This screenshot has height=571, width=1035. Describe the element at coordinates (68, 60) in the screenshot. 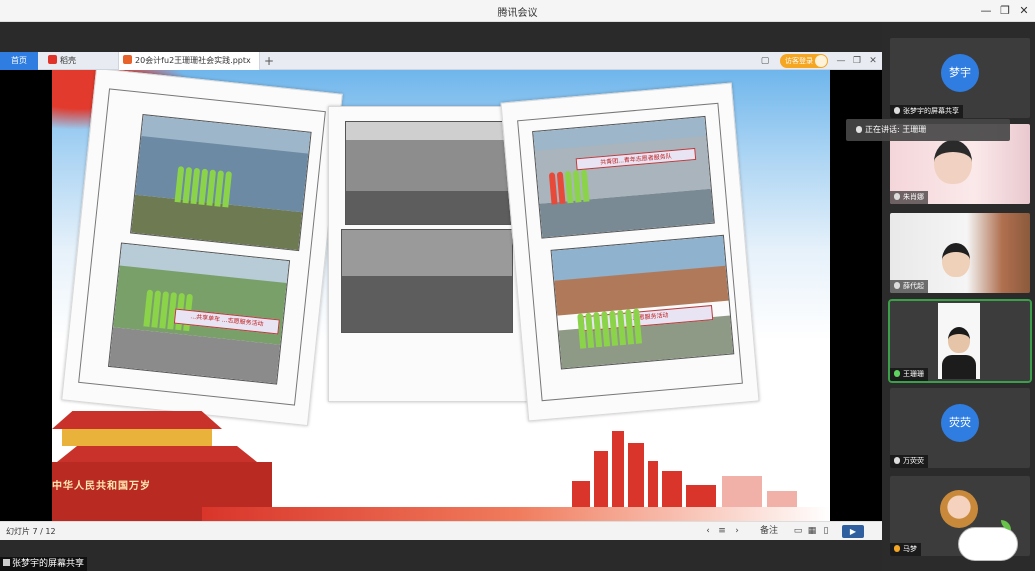

I see `tab-docer-label: 稻壳` at that location.